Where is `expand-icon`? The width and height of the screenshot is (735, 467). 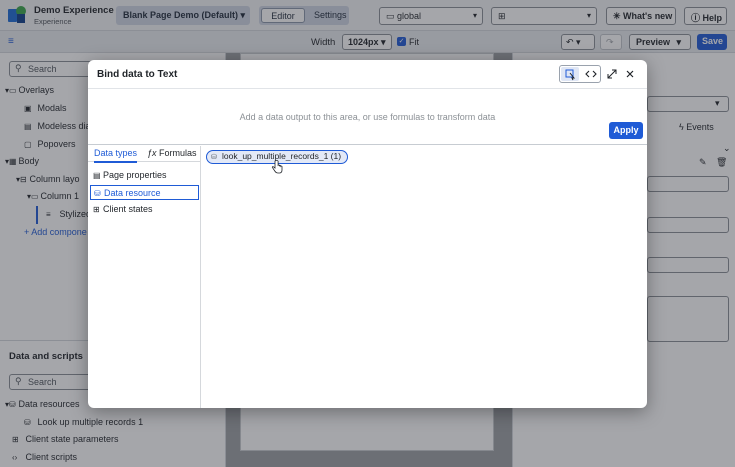
expand-icon is located at coordinates (612, 74).